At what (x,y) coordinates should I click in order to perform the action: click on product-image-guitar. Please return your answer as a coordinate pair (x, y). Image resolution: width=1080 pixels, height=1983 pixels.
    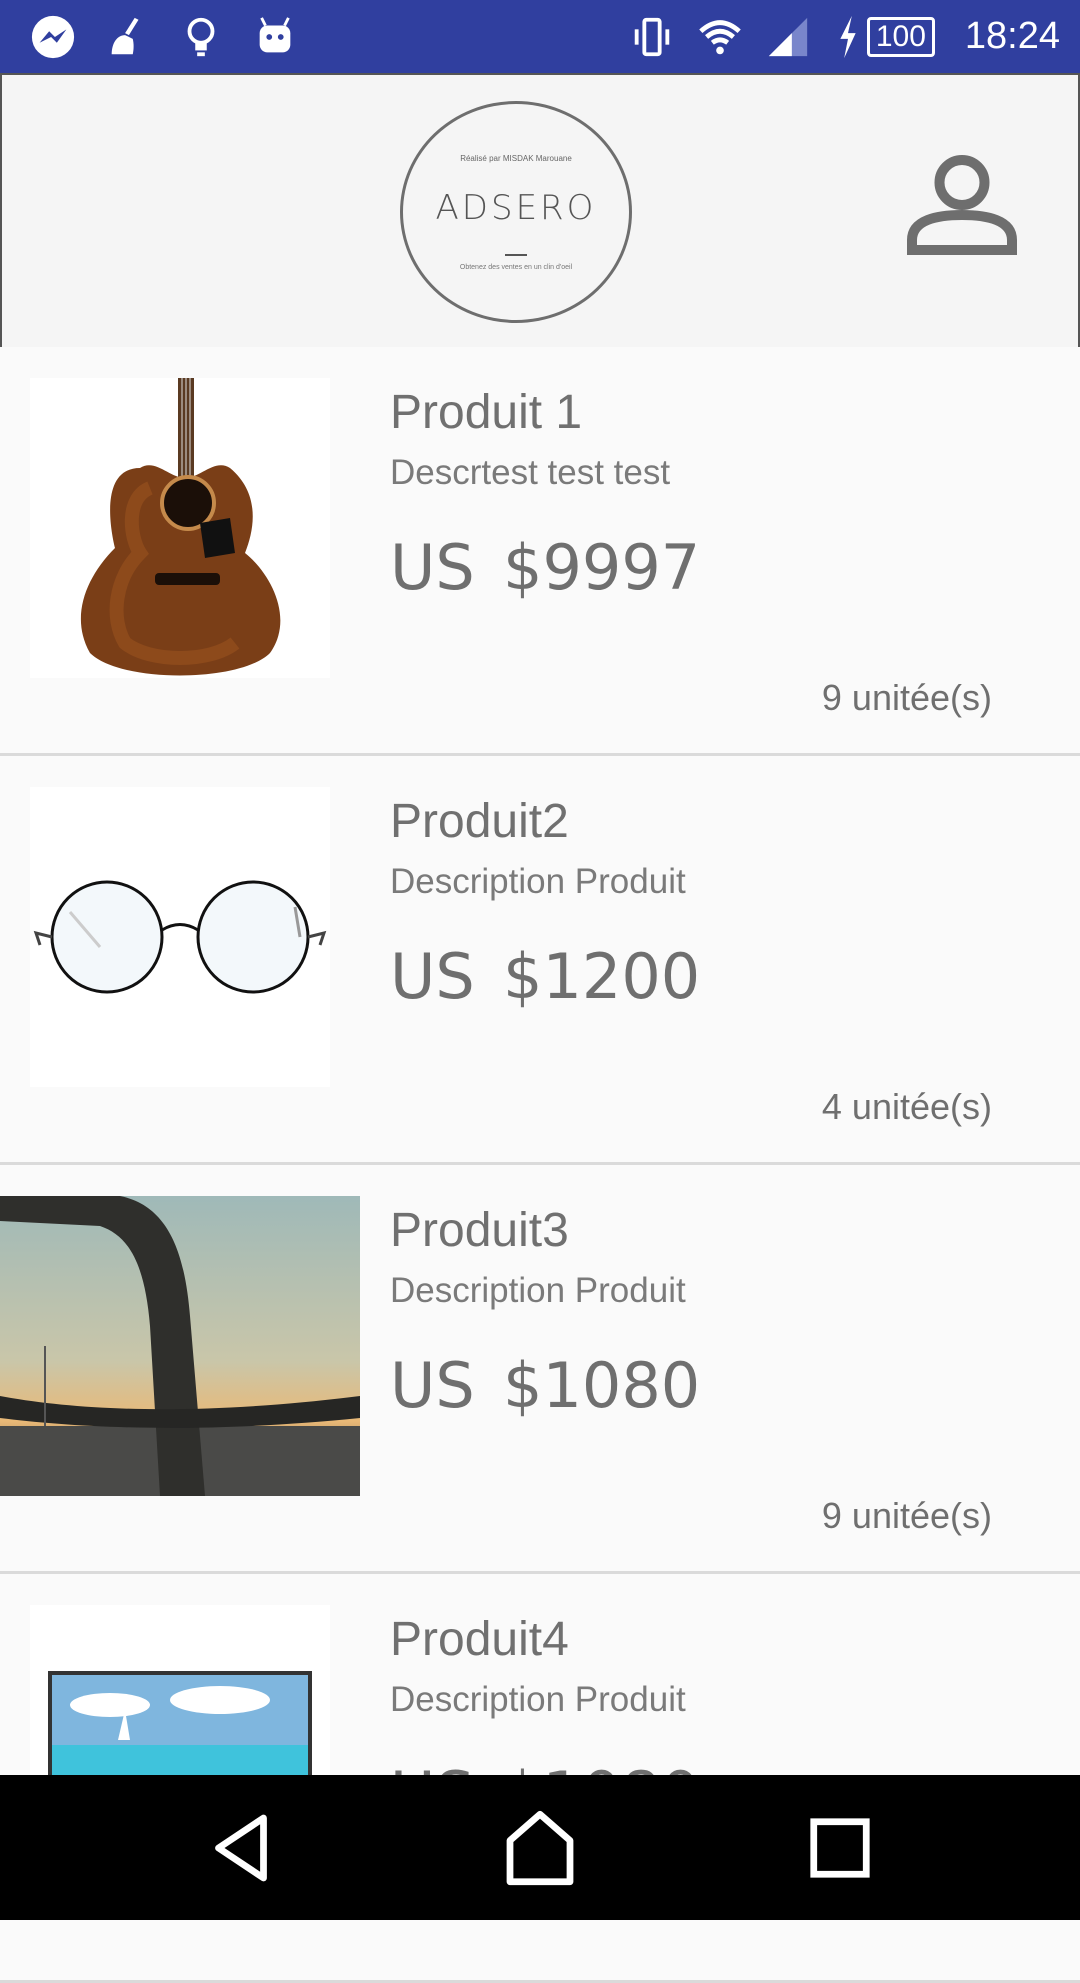
    Looking at the image, I should click on (180, 528).